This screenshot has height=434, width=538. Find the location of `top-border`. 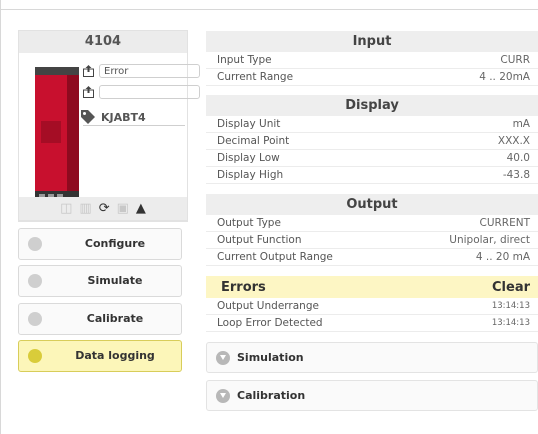

top-border is located at coordinates (269, 5).